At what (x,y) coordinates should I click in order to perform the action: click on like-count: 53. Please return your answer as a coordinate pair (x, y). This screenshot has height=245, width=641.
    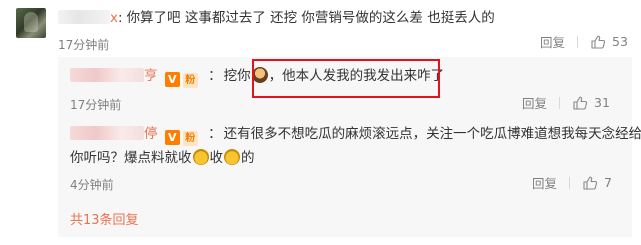
    Looking at the image, I should click on (620, 41).